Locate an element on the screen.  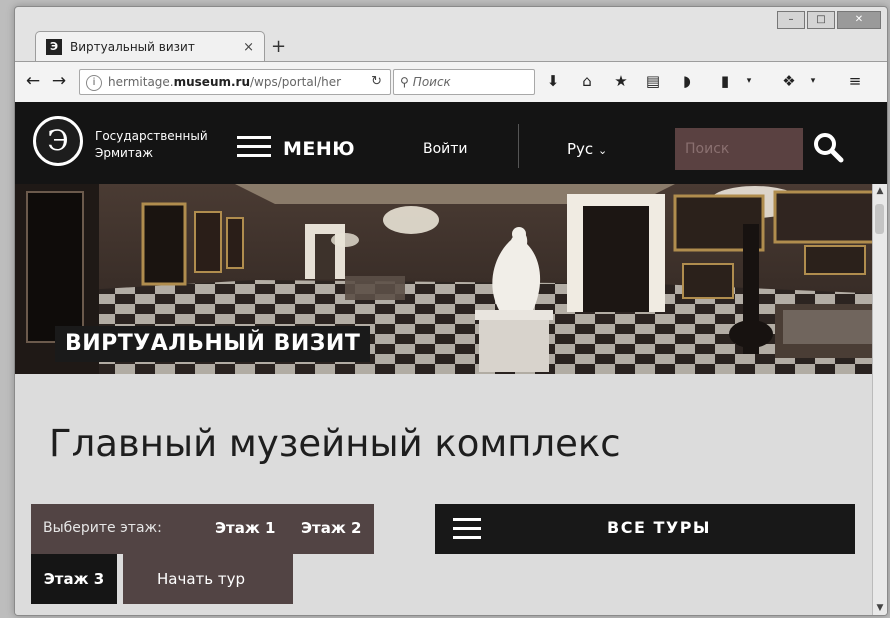
floor-2-button: Этаж 2 is located at coordinates (331, 528).